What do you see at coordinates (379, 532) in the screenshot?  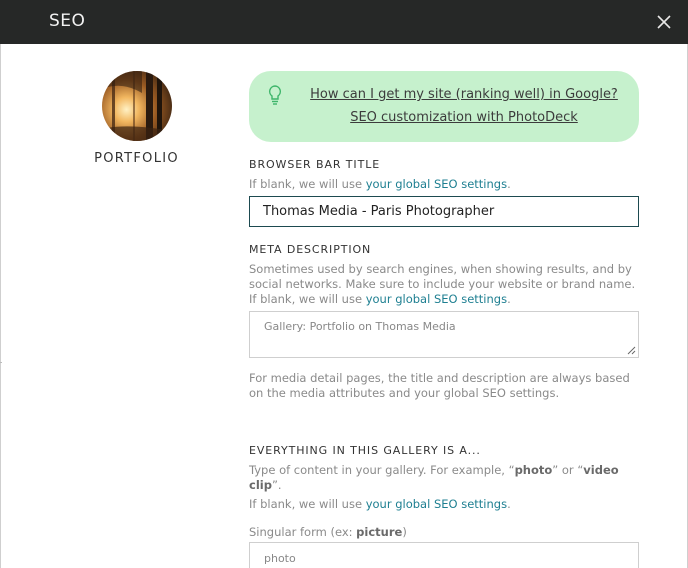 I see `singular-example: picture` at bounding box center [379, 532].